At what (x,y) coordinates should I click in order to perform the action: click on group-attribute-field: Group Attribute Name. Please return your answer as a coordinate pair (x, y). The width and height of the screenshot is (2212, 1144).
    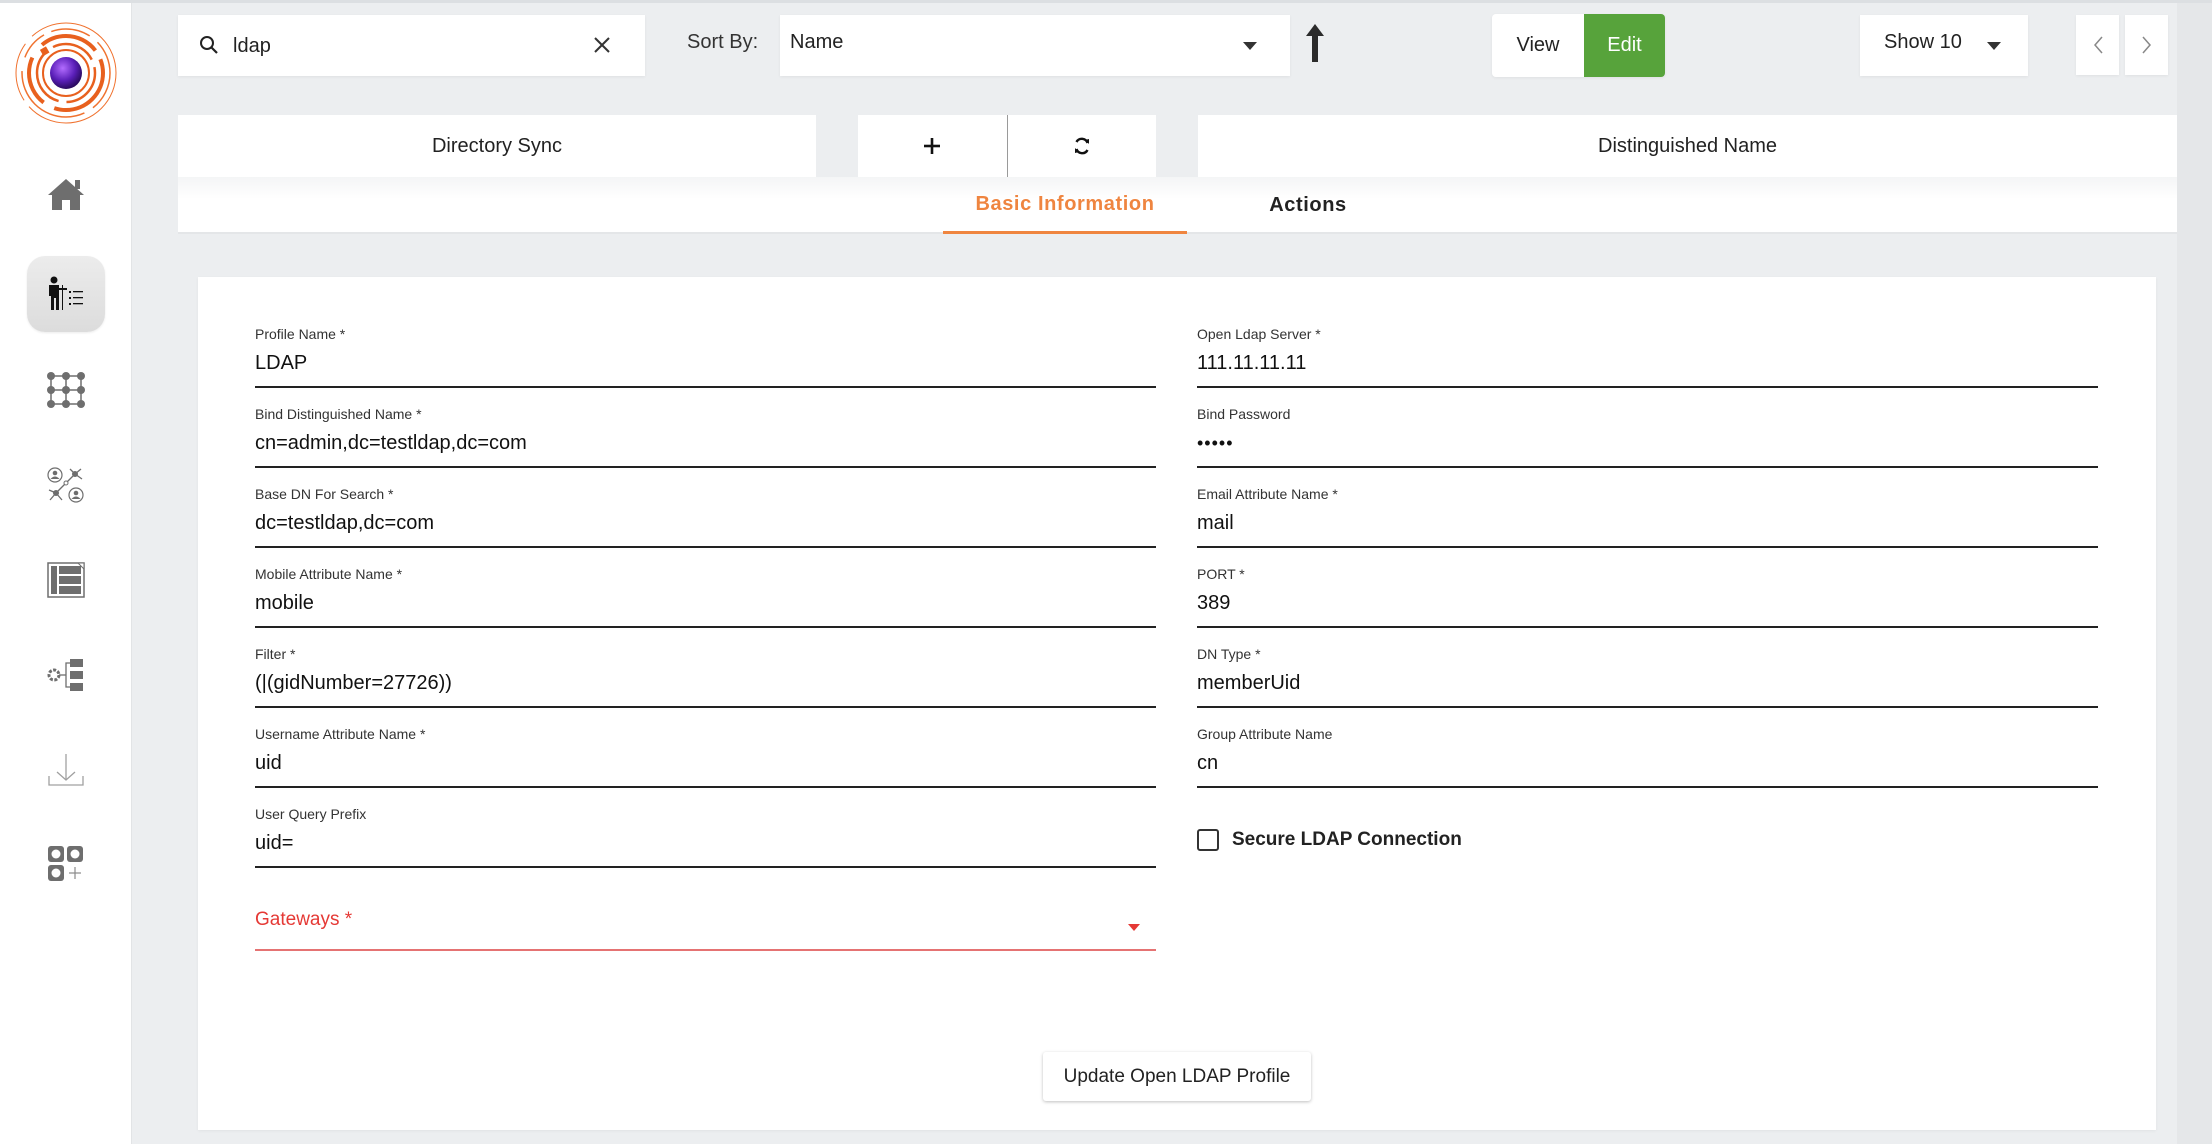
    Looking at the image, I should click on (1647, 757).